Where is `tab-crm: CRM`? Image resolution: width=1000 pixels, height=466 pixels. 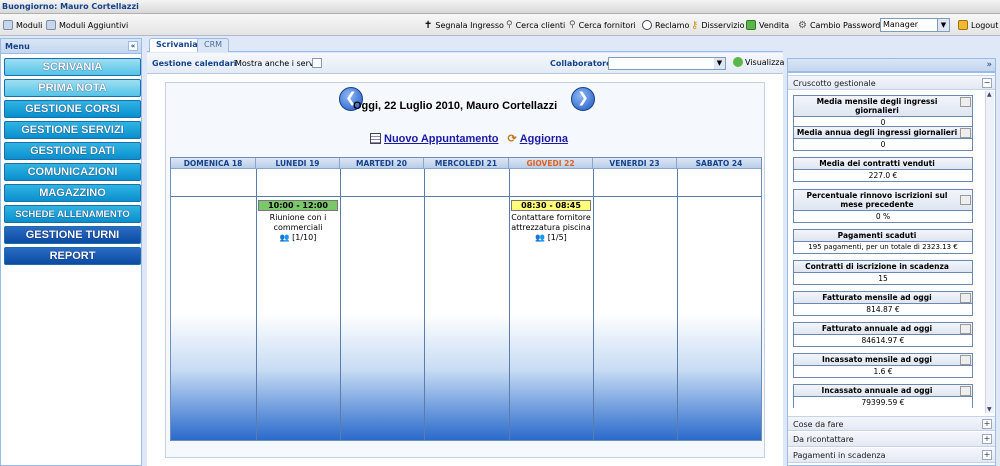
tab-crm: CRM is located at coordinates (213, 45).